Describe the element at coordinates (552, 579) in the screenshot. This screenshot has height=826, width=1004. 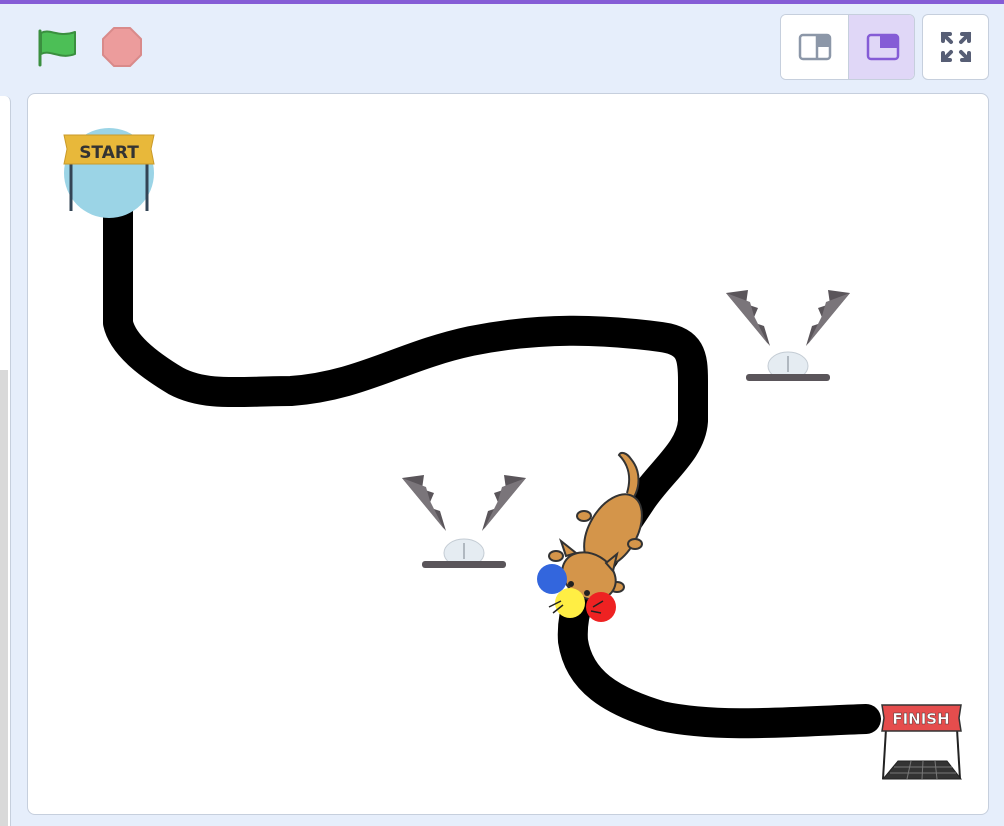
I see `blue-ball` at that location.